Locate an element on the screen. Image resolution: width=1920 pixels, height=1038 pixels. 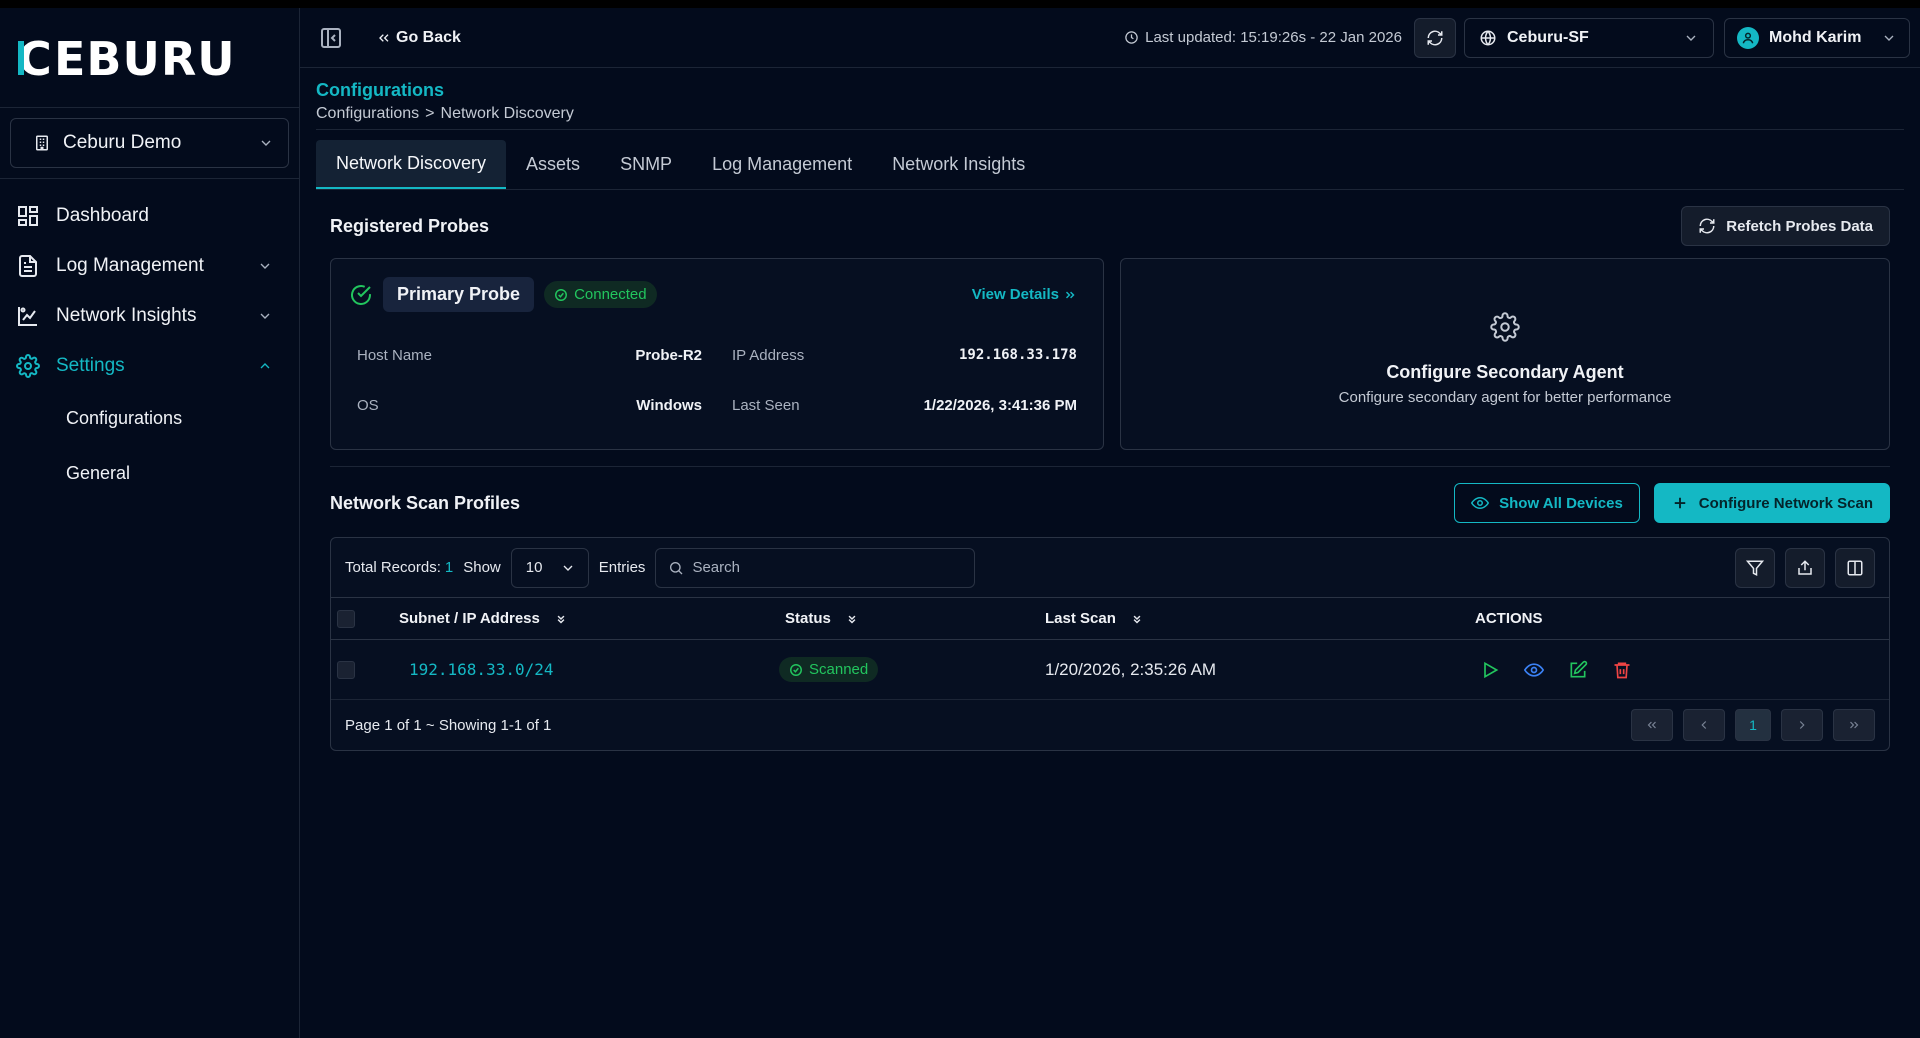
os-label: OS is located at coordinates (368, 405).